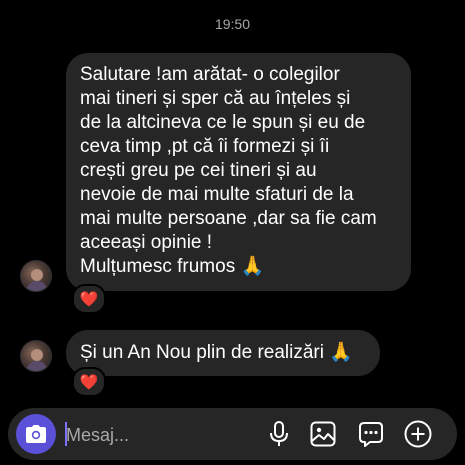  I want to click on camera-icon, so click(36, 434).